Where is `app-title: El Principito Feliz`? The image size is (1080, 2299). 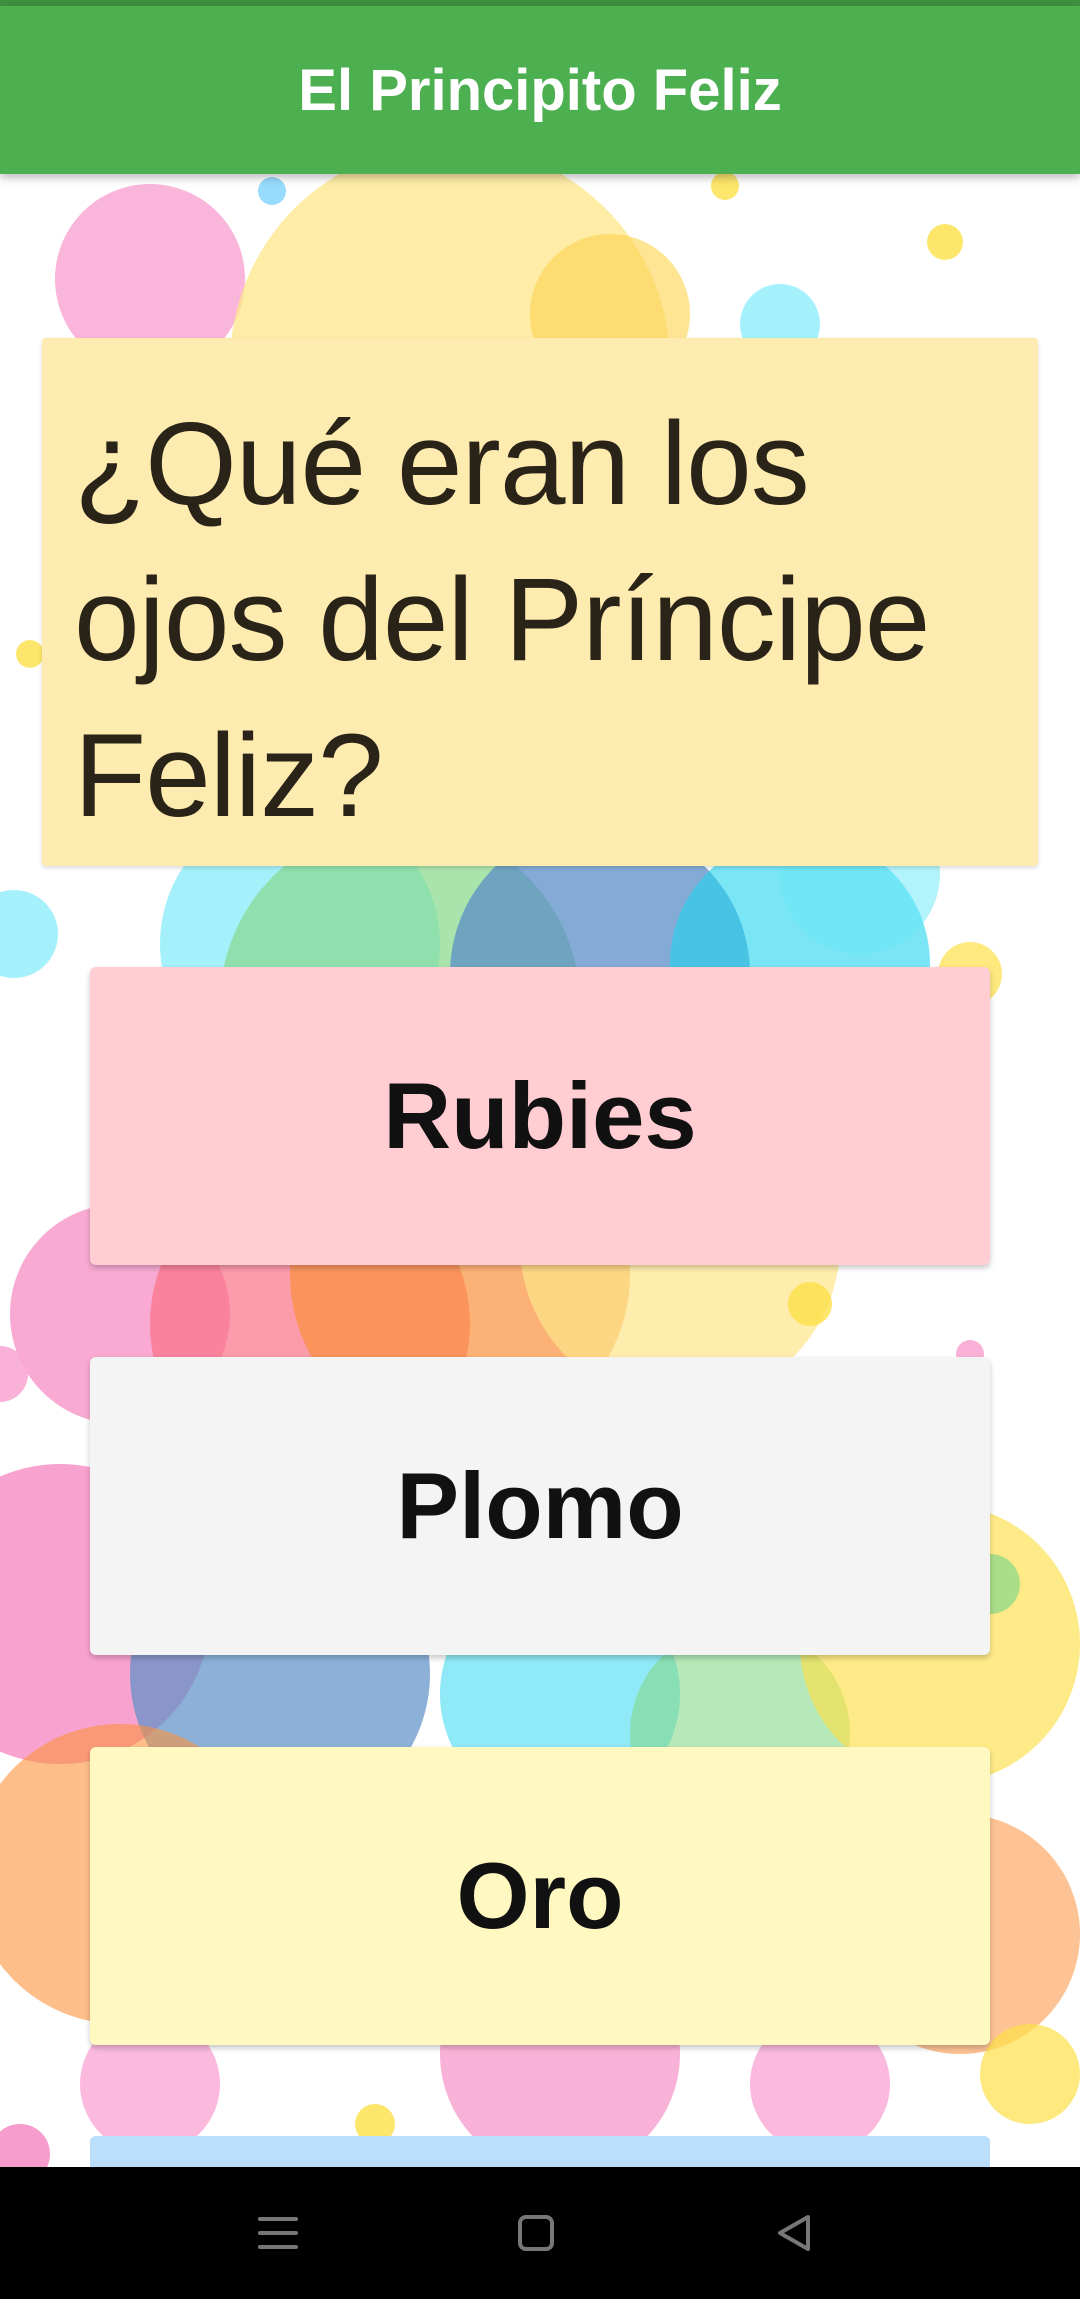
app-title: El Principito Feliz is located at coordinates (540, 90).